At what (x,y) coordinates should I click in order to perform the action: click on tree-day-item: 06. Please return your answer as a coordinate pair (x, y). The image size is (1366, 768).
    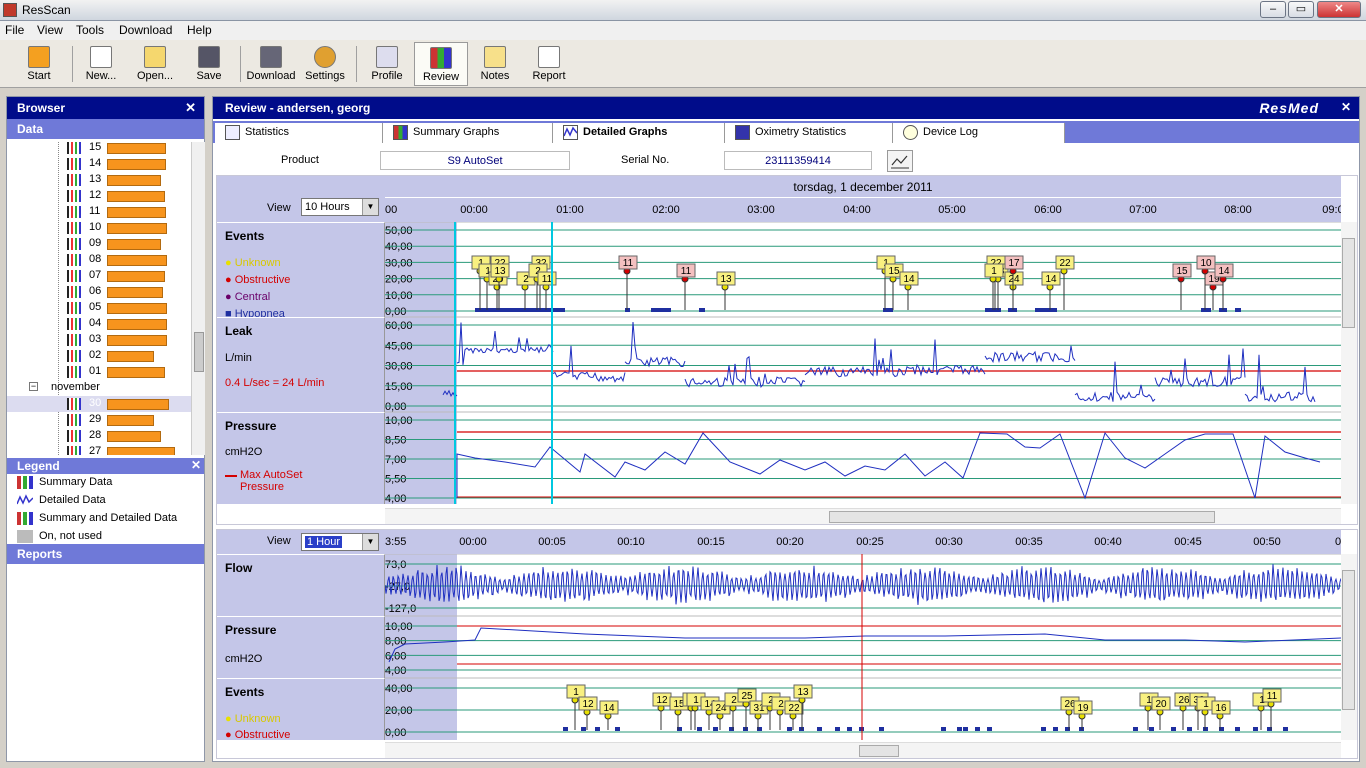
    Looking at the image, I should click on (99, 292).